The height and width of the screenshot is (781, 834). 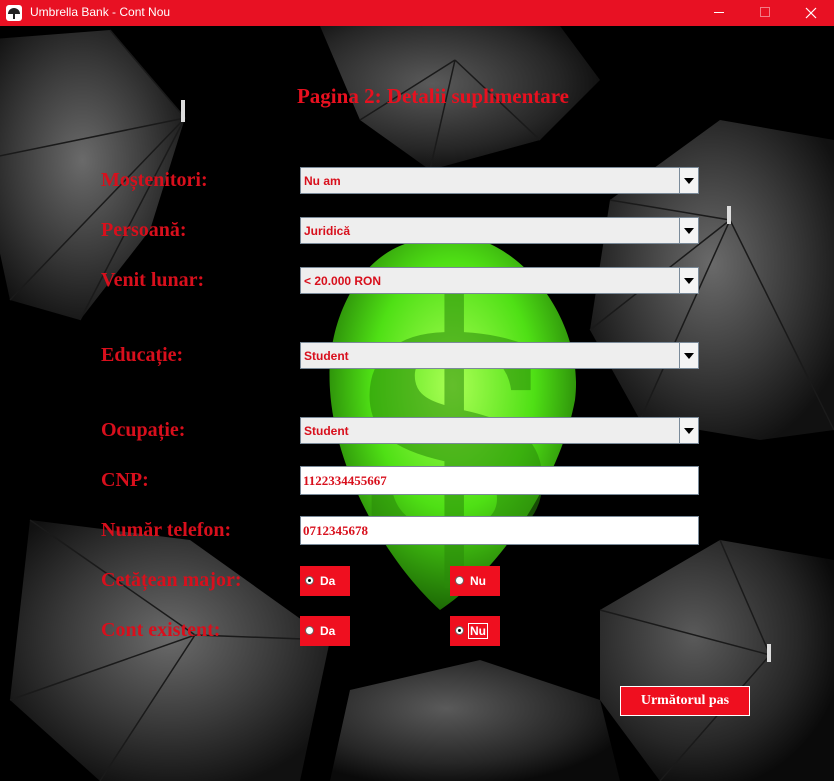 What do you see at coordinates (143, 430) in the screenshot?
I see `label-ocupatie: Ocupație:` at bounding box center [143, 430].